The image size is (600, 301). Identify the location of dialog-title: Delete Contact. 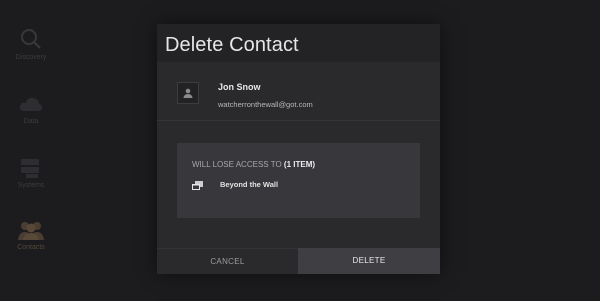
(232, 45).